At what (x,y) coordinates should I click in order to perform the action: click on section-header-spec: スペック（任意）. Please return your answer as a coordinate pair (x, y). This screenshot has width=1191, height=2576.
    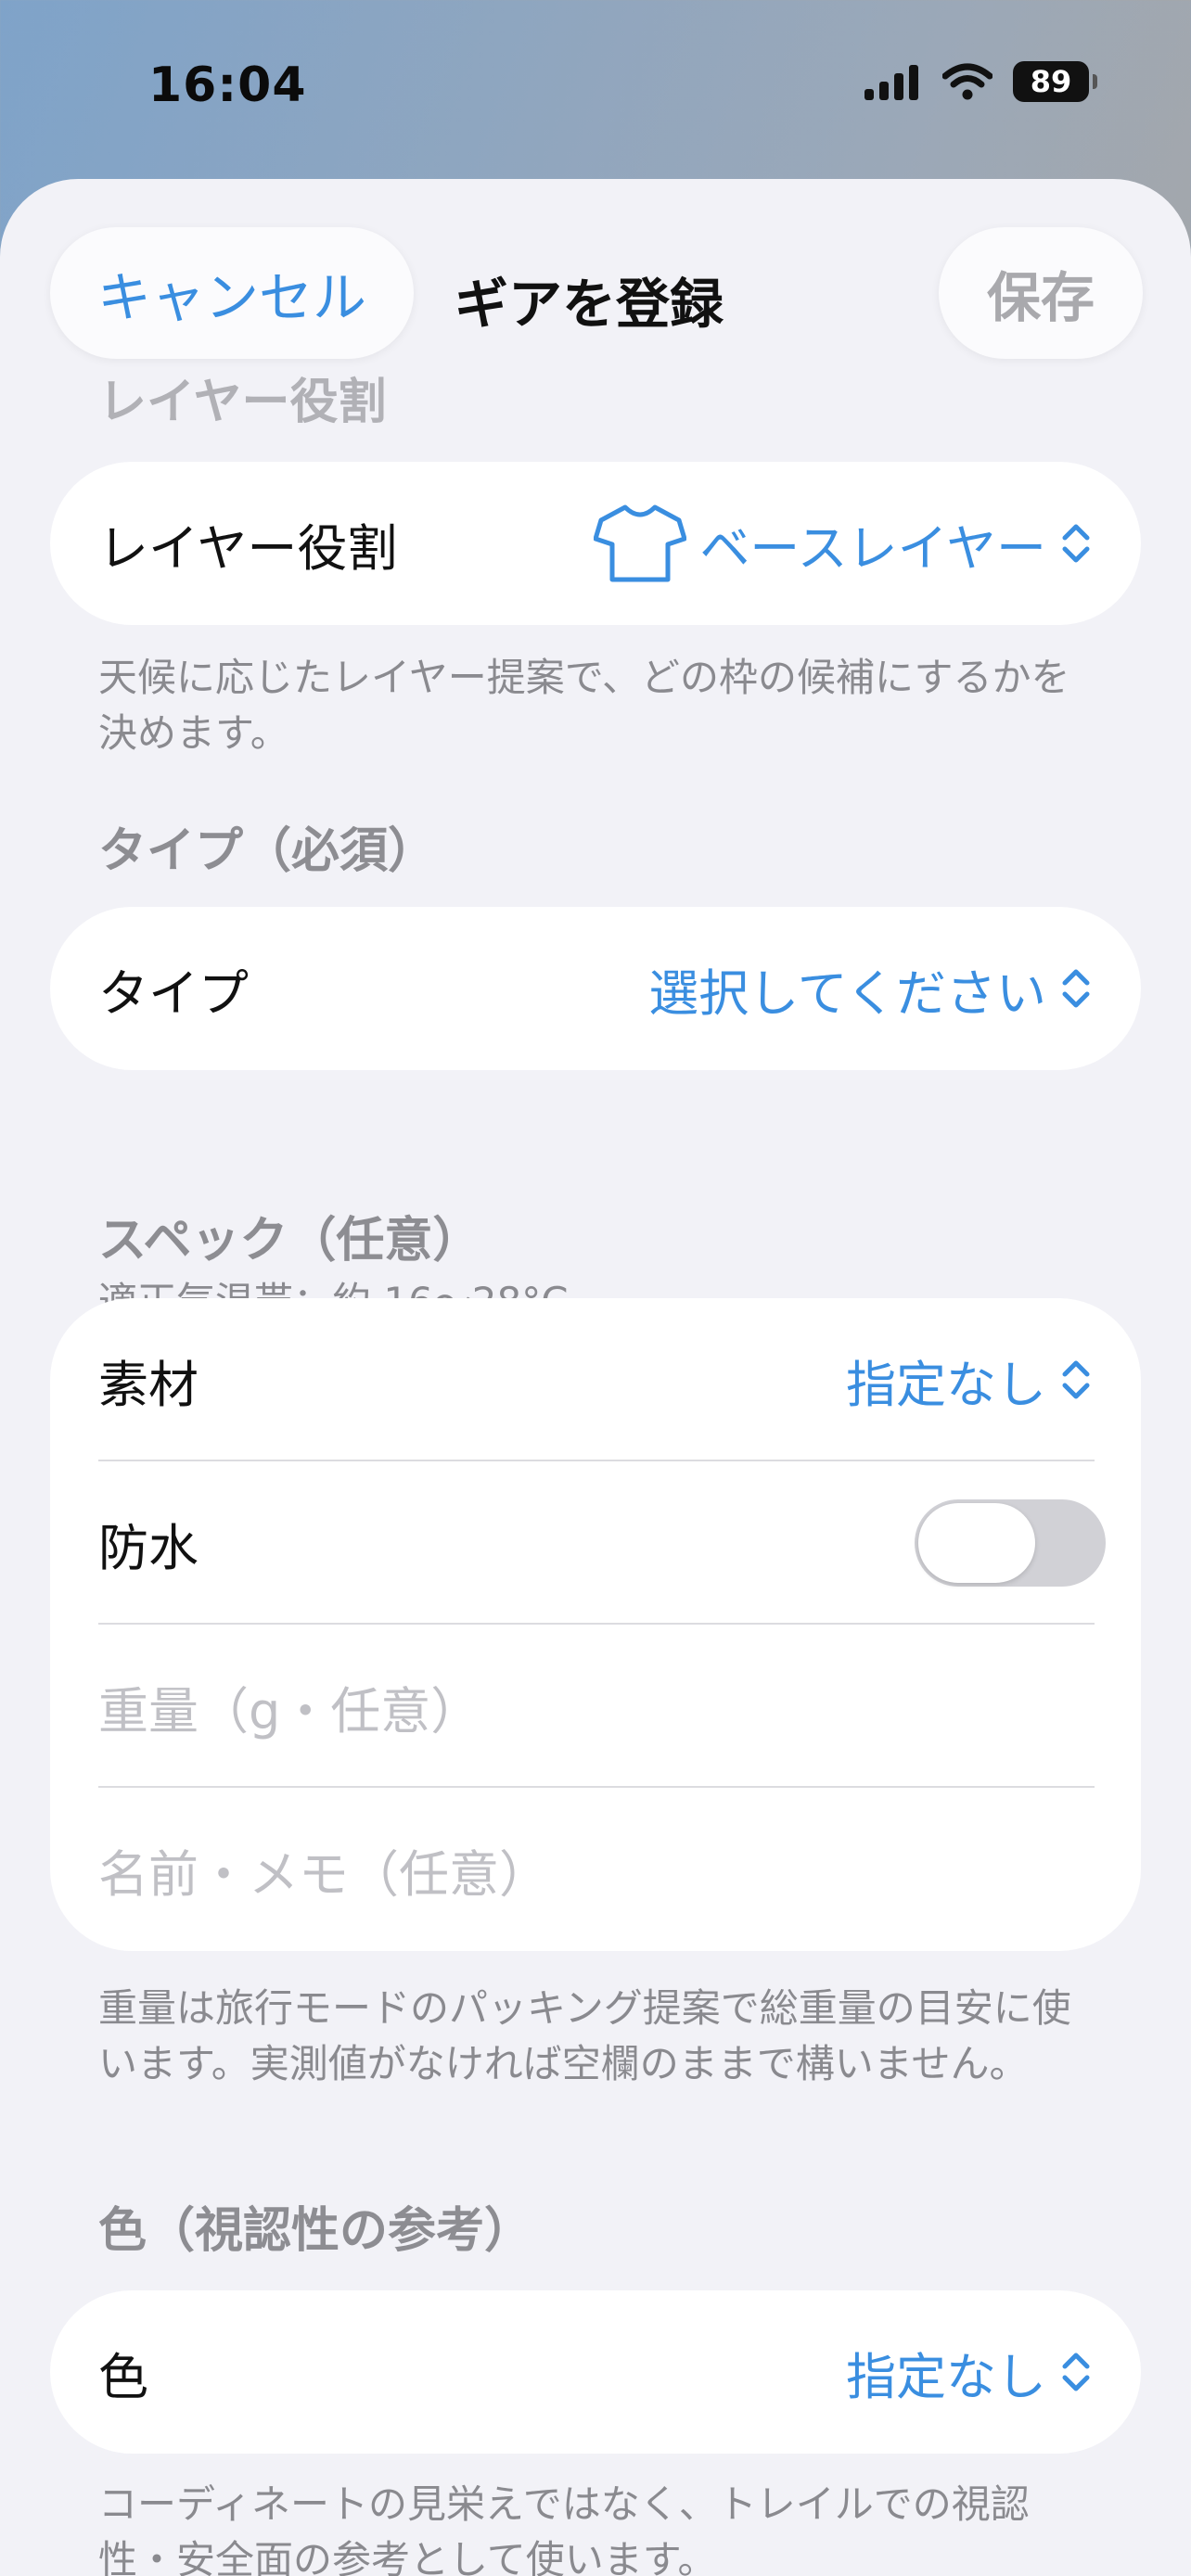
    Looking at the image, I should click on (289, 1241).